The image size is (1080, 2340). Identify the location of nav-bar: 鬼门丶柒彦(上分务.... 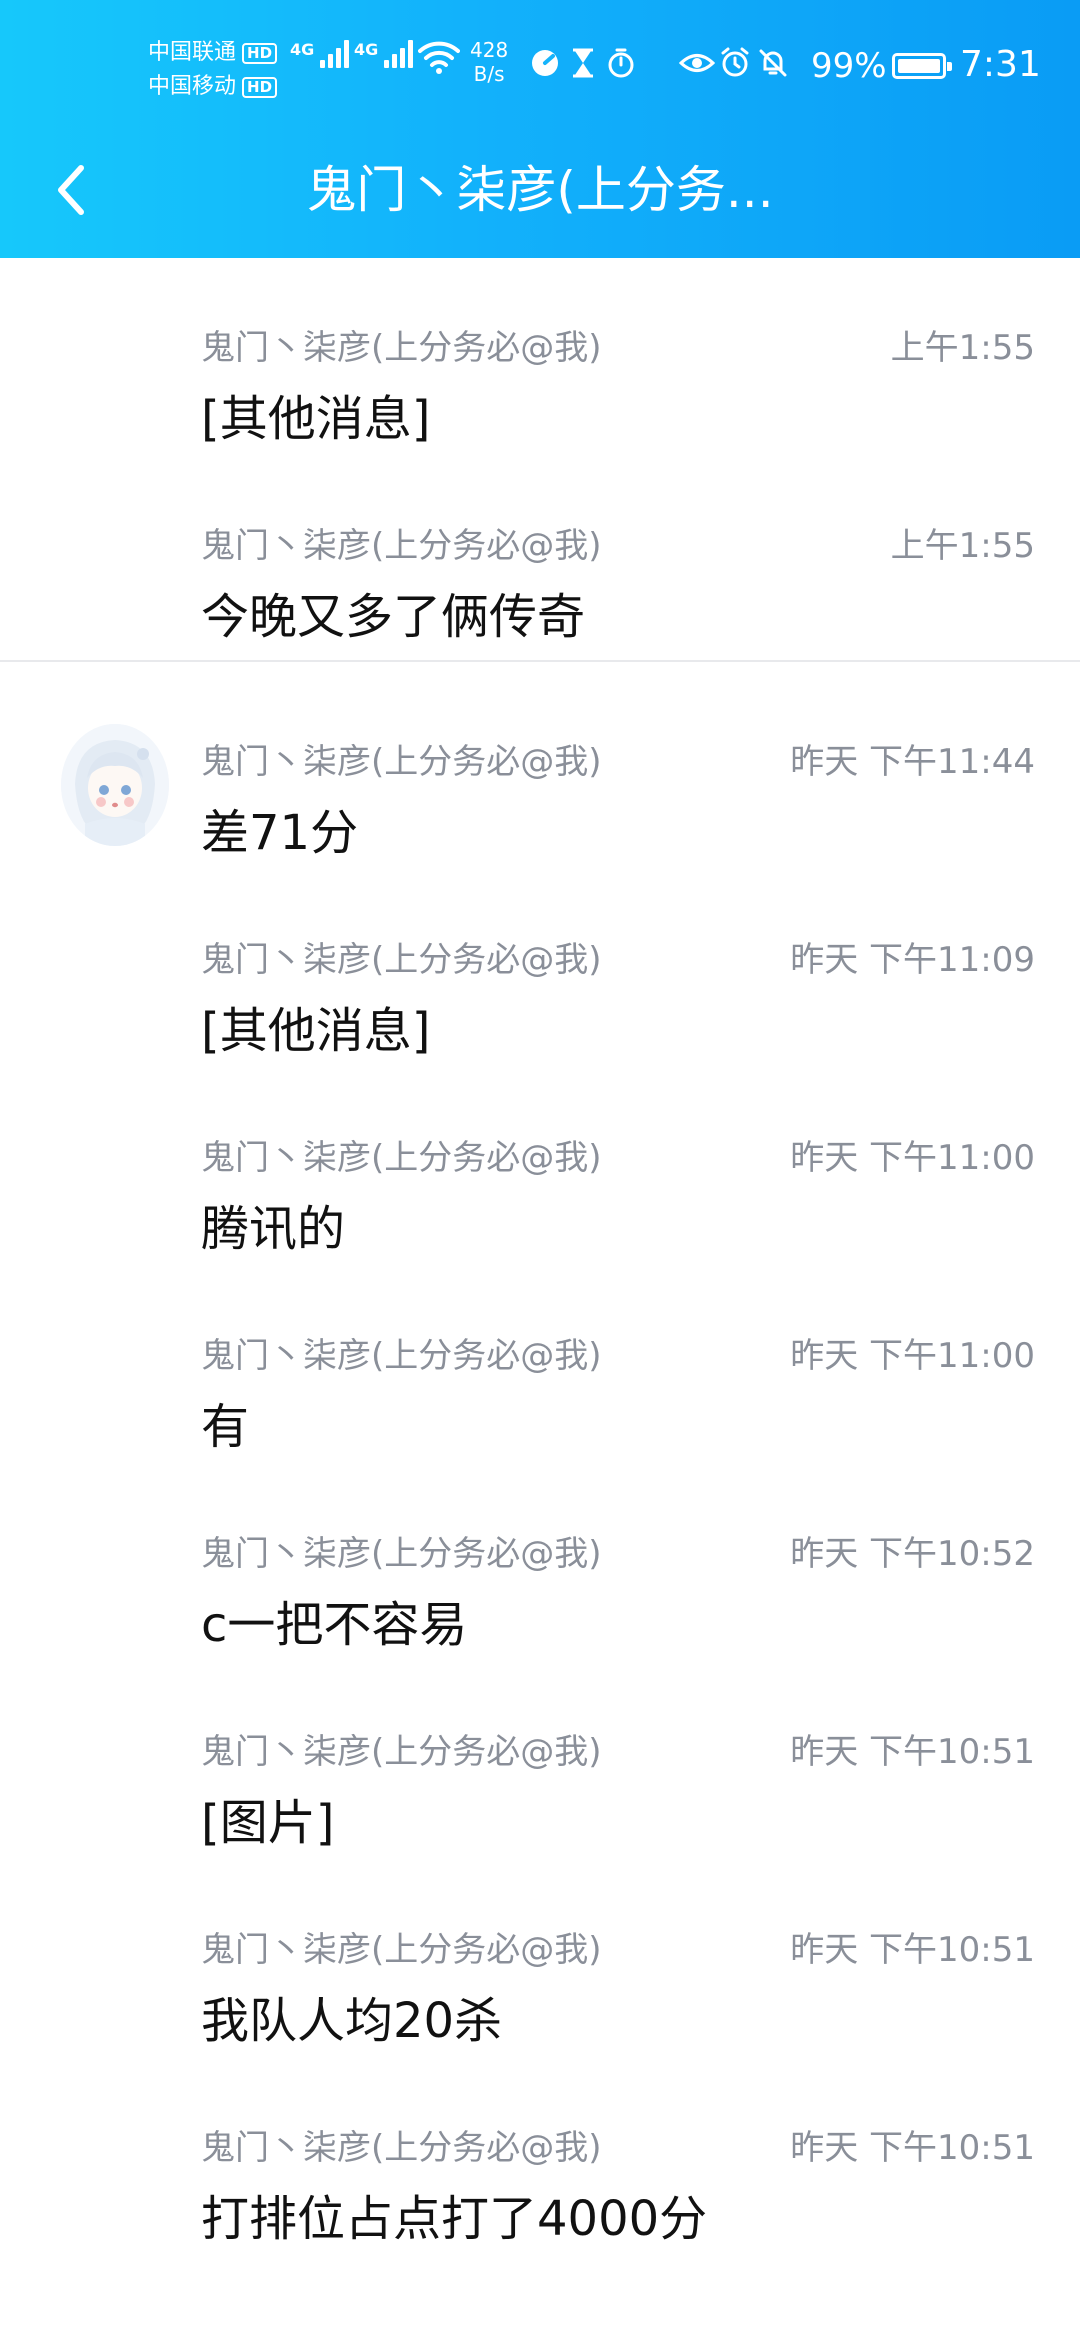
(540, 194).